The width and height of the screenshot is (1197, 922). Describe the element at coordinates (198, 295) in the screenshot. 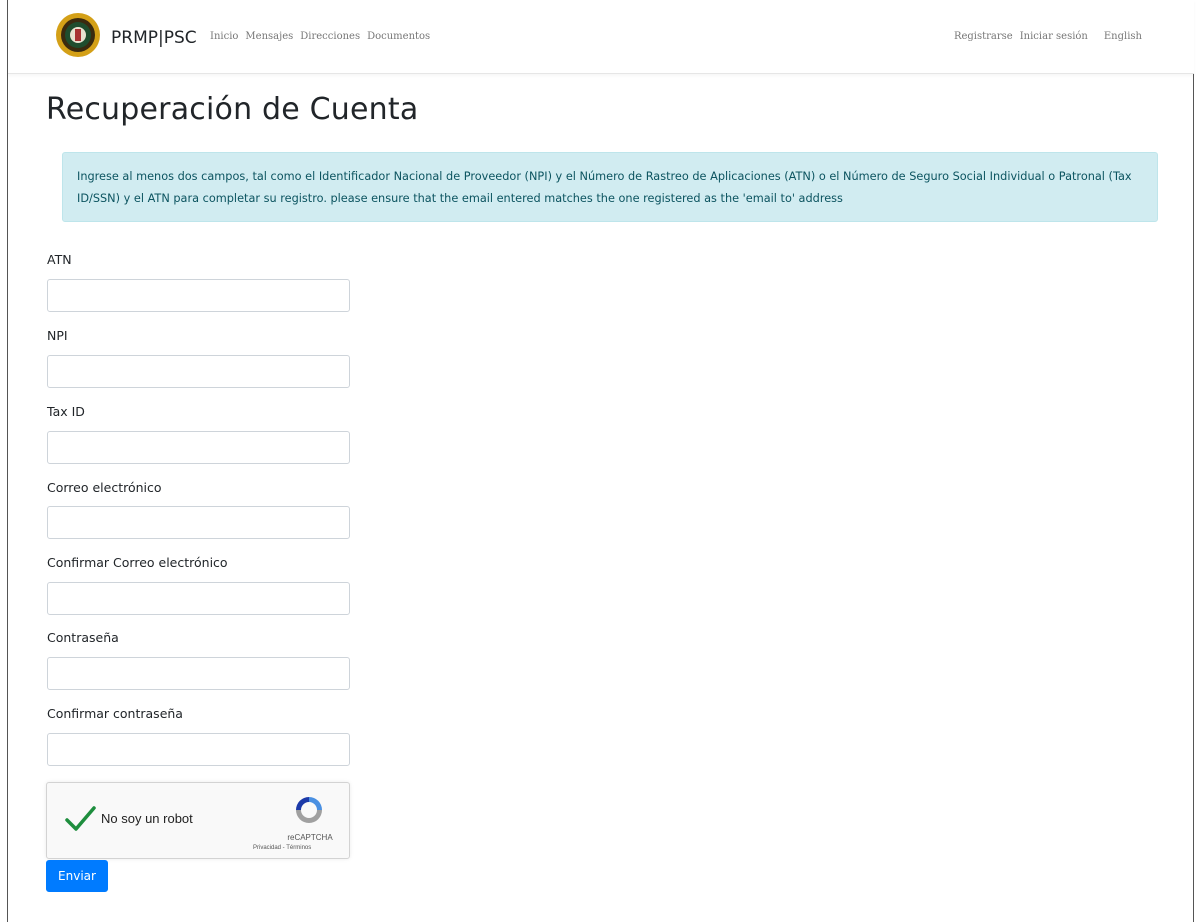

I see `atn-input` at that location.